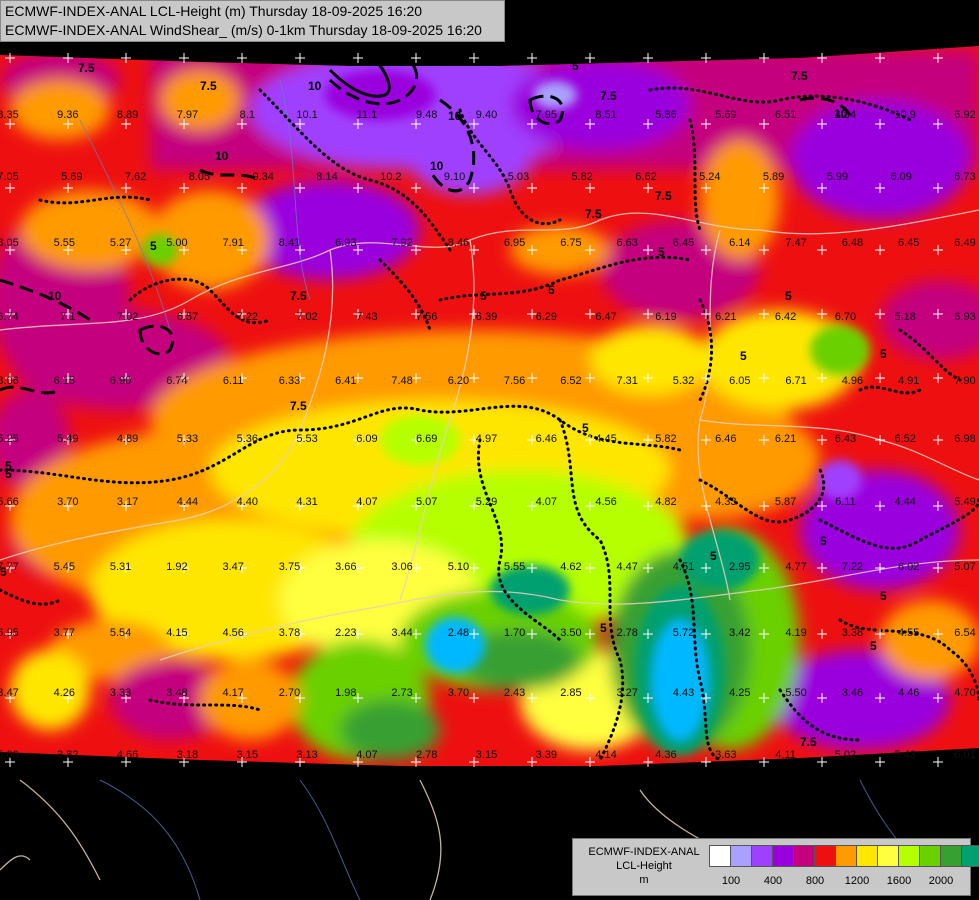  I want to click on grid-value: 4.07, so click(366, 502).